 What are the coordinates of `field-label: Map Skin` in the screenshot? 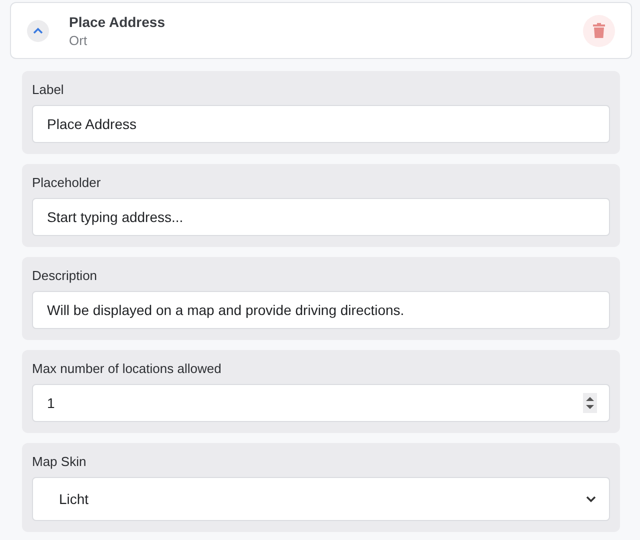 It's located at (60, 461).